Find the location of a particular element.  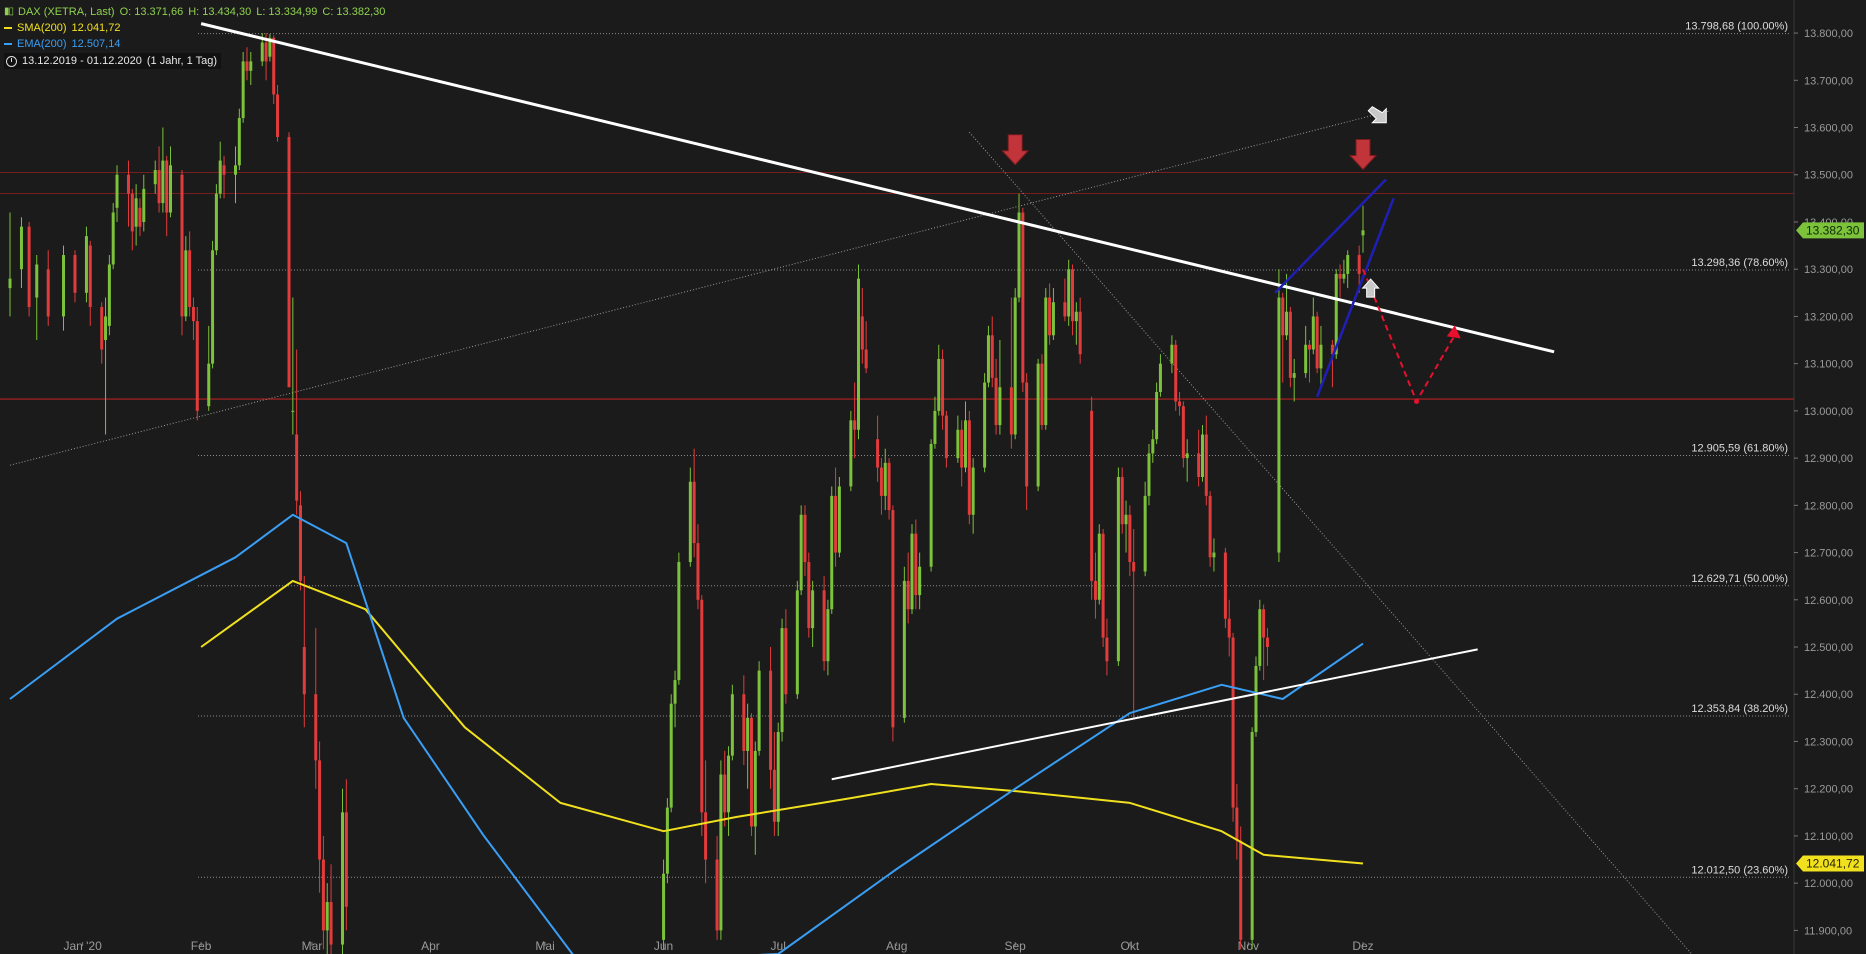

period-selector: 13.12.2019 - 01.12.2020 (1 Jahr, 1 Tag) is located at coordinates (113, 61).